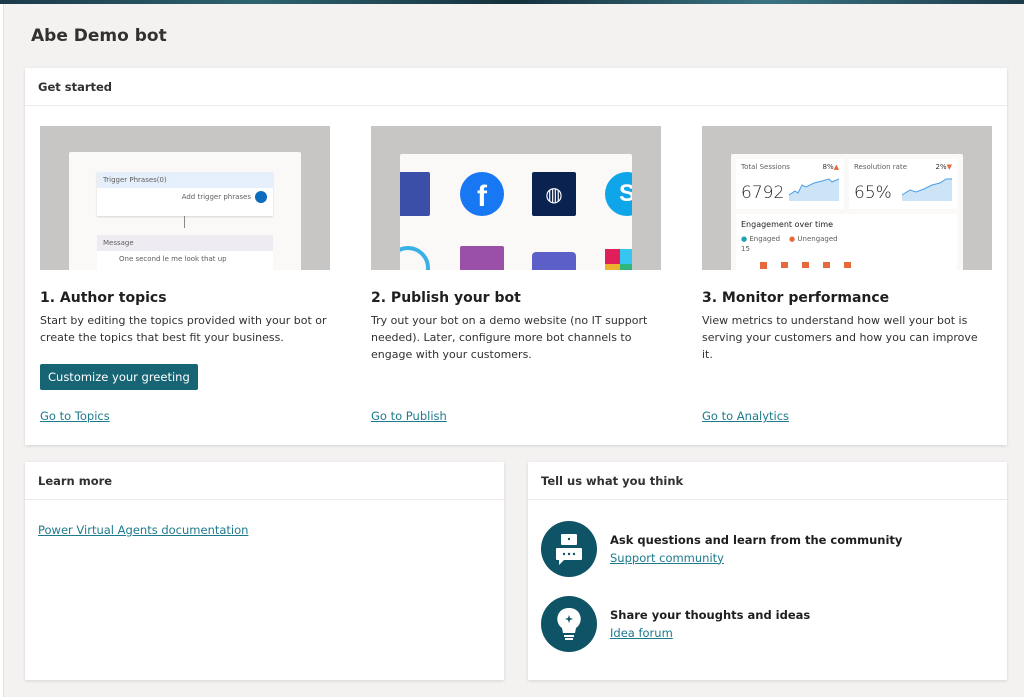 The height and width of the screenshot is (697, 1024). Describe the element at coordinates (675, 624) in the screenshot. I see `ideas-item: Share your thoughts and ideas Idea forum` at that location.